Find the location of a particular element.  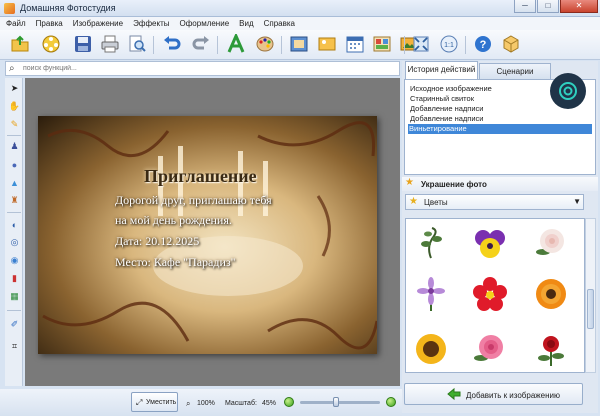

svg-text: 1:1 is located at coordinates (449, 45).